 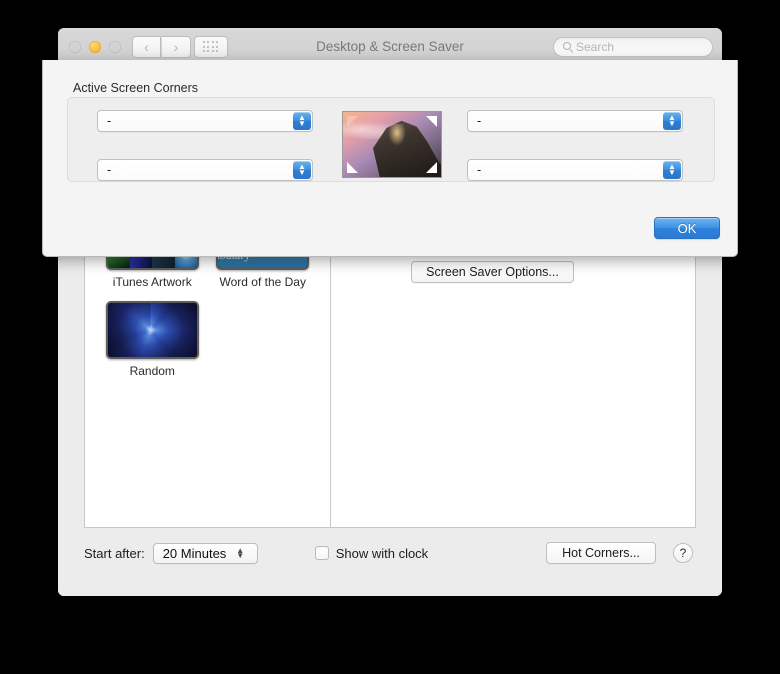 What do you see at coordinates (575, 170) in the screenshot?
I see `corner-popup-bottom-right: - ▲ ▼` at bounding box center [575, 170].